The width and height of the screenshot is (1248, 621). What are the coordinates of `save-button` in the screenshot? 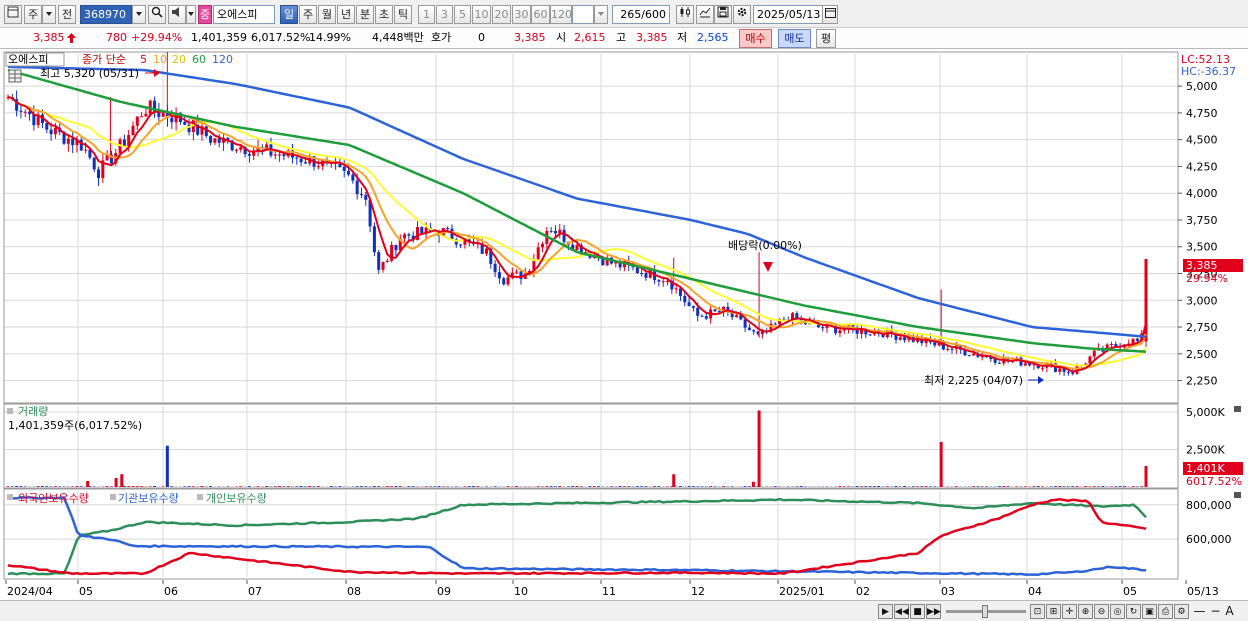 It's located at (723, 14).